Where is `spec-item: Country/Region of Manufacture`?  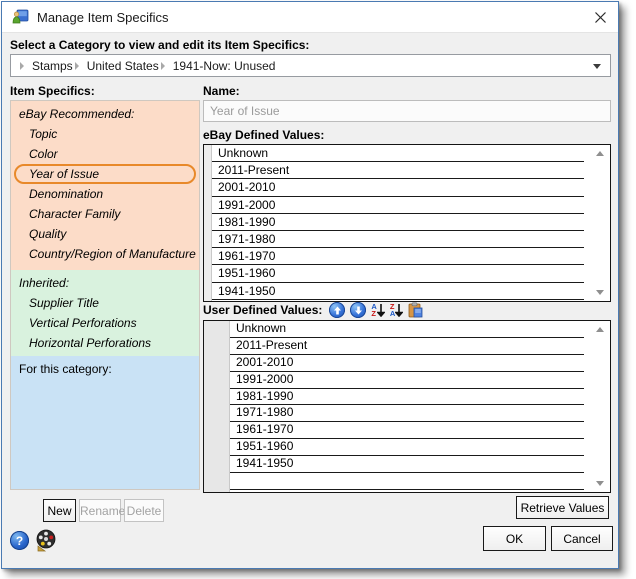 spec-item: Country/Region of Manufacture is located at coordinates (105, 254).